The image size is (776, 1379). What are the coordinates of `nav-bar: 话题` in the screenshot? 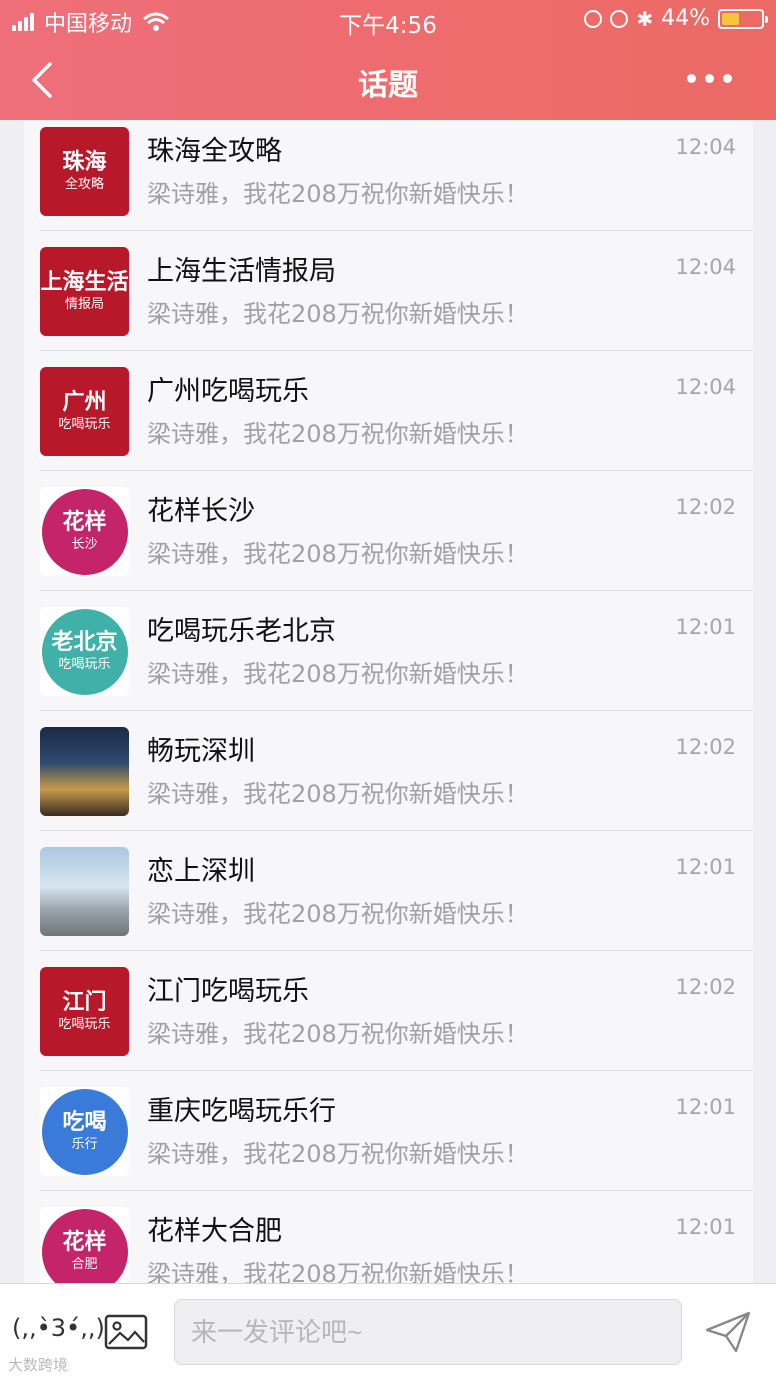 It's located at (388, 80).